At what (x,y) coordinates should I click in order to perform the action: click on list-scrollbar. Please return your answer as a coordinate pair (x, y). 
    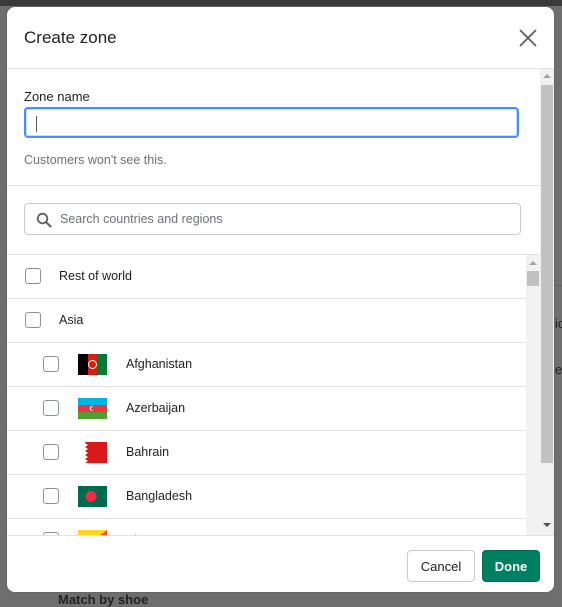
    Looking at the image, I should click on (533, 395).